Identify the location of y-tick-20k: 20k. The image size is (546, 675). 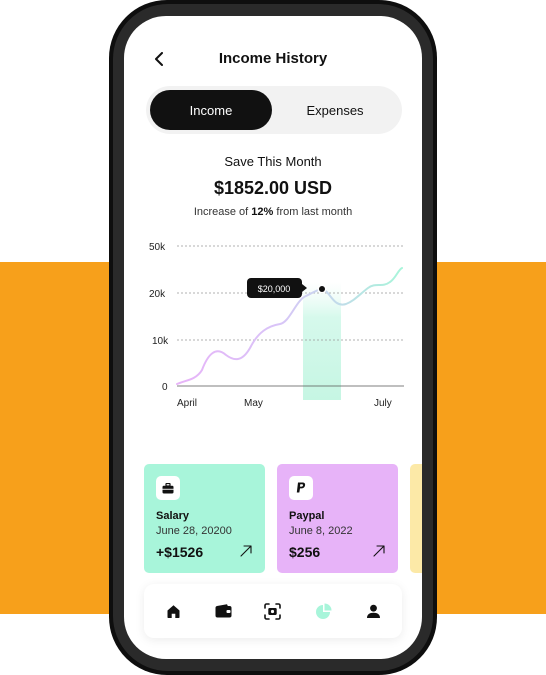
(157, 294).